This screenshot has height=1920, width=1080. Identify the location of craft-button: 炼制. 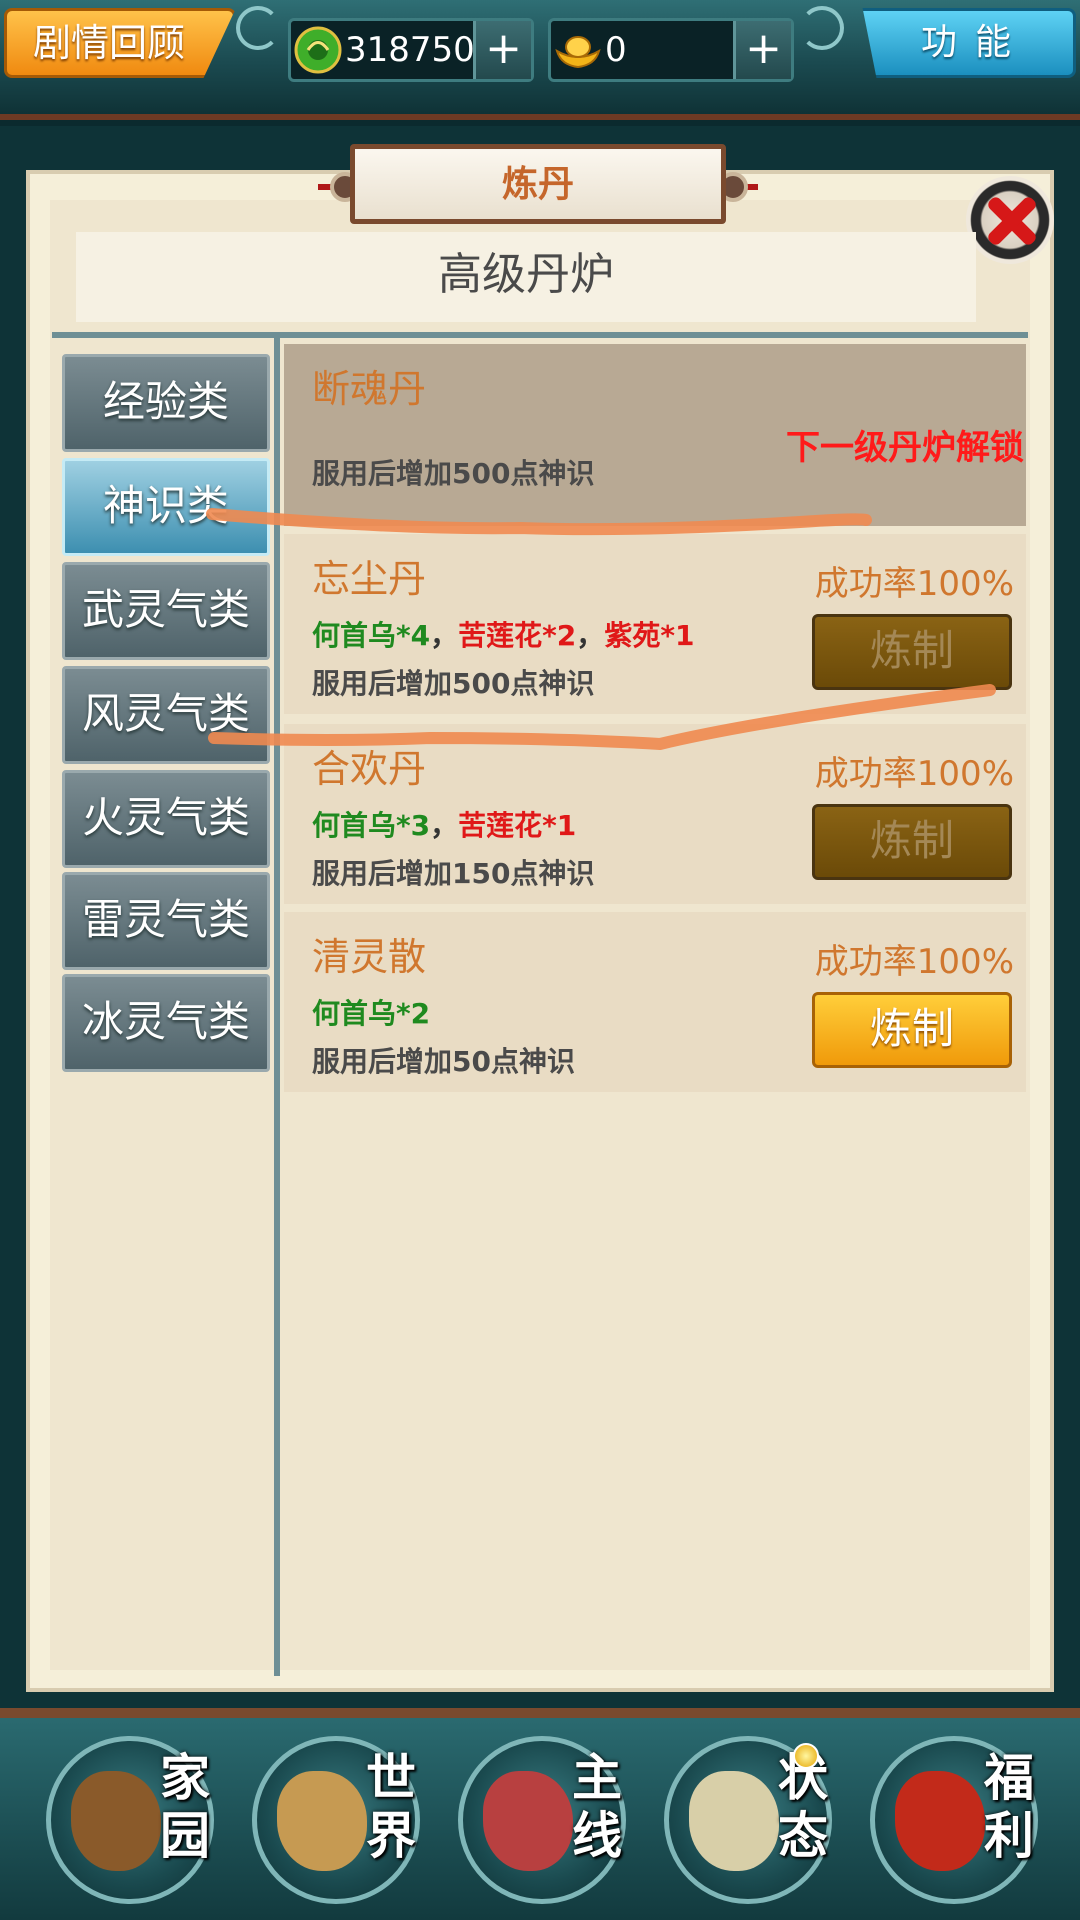
(912, 1030).